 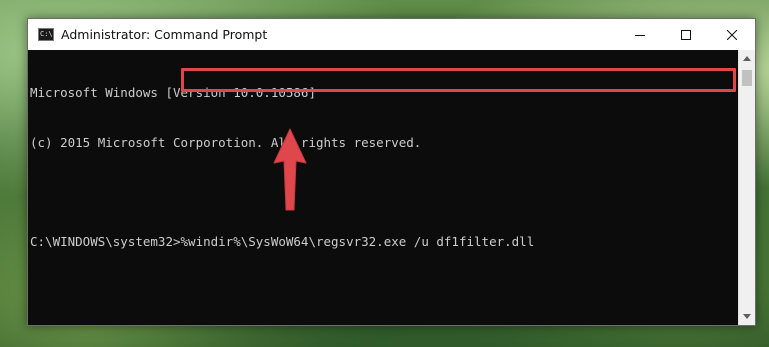 I want to click on close-button, so click(x=732, y=34).